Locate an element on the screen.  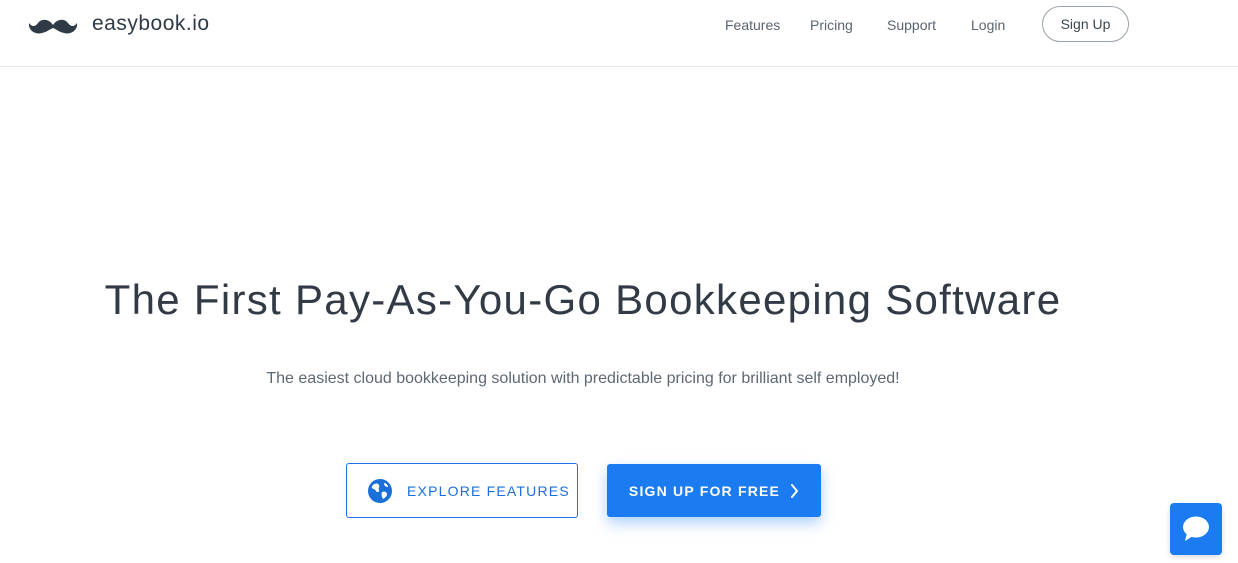
nav-link-pricing: Pricing is located at coordinates (831, 25).